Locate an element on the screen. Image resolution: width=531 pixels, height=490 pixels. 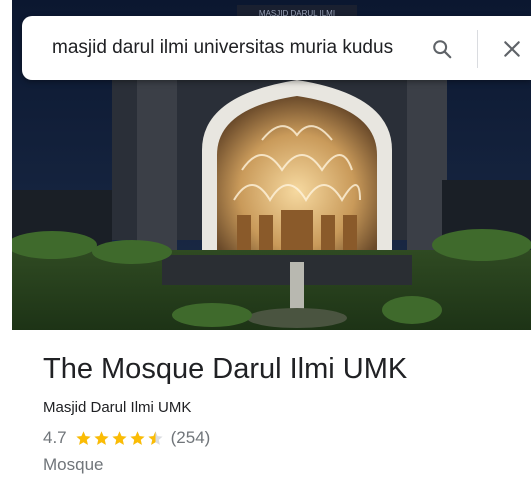
close-button is located at coordinates (512, 49).